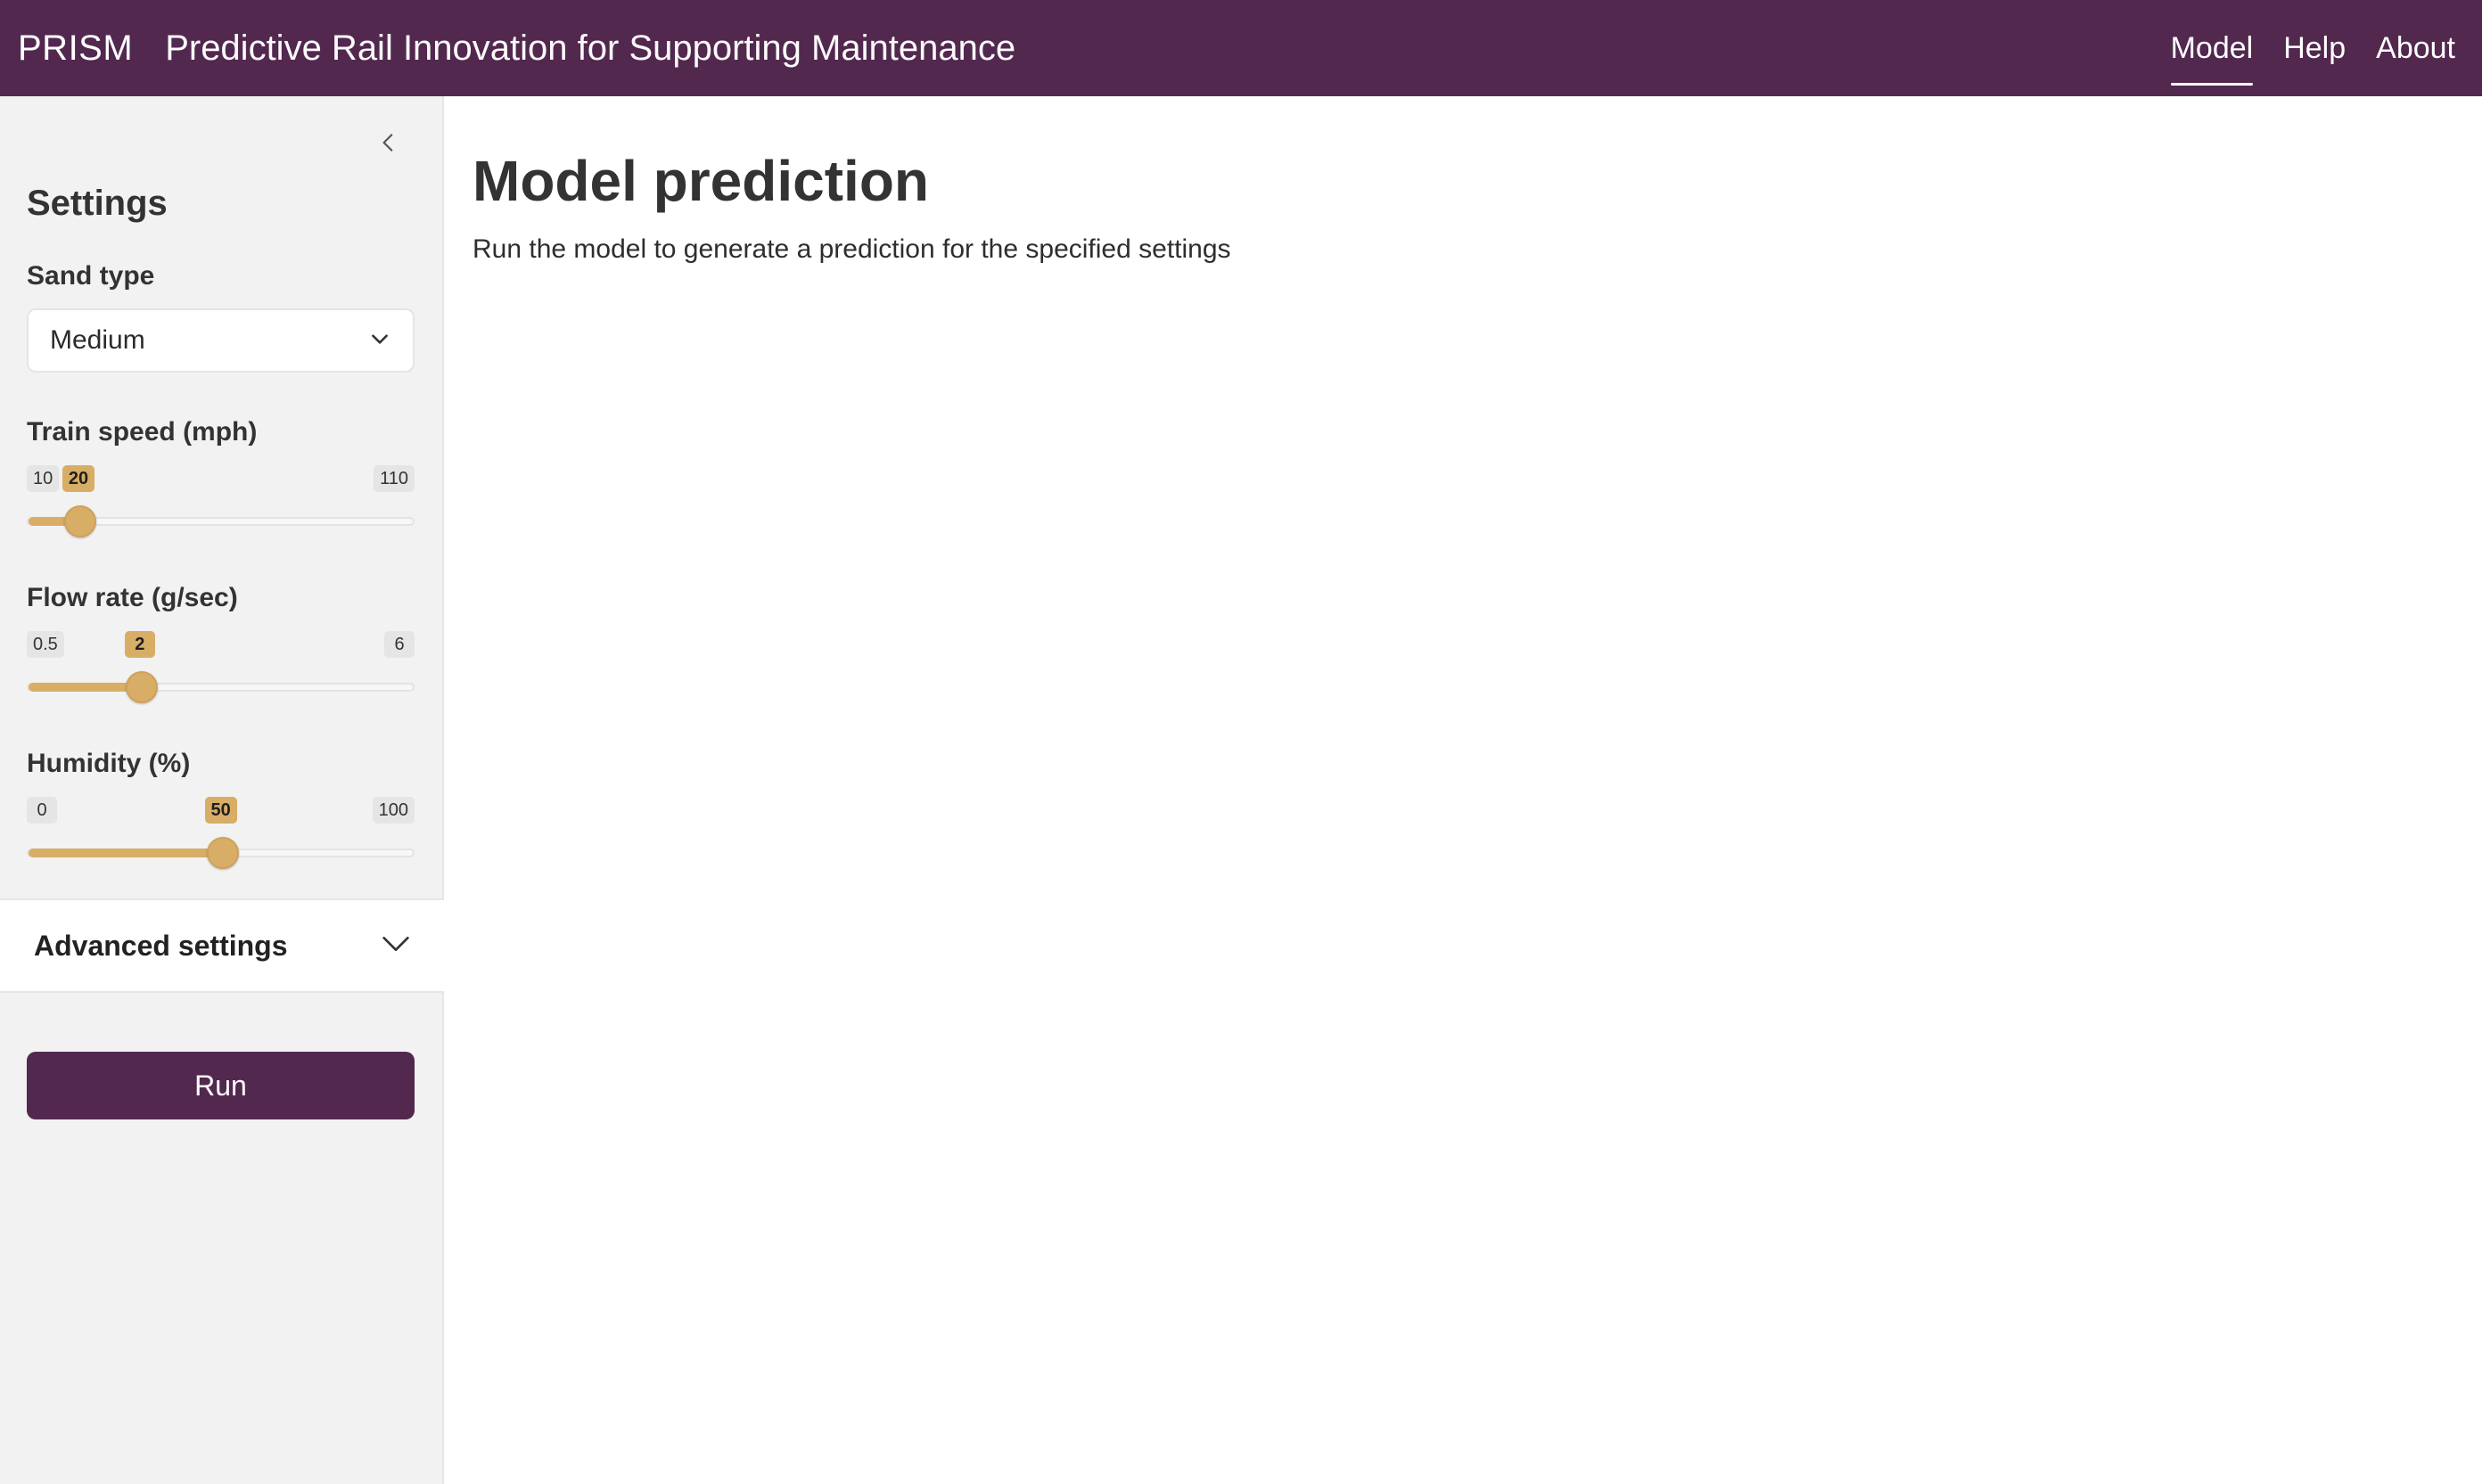 The height and width of the screenshot is (1484, 2482). What do you see at coordinates (132, 597) in the screenshot?
I see `flow-rate-label: Flow rate (g/sec)` at bounding box center [132, 597].